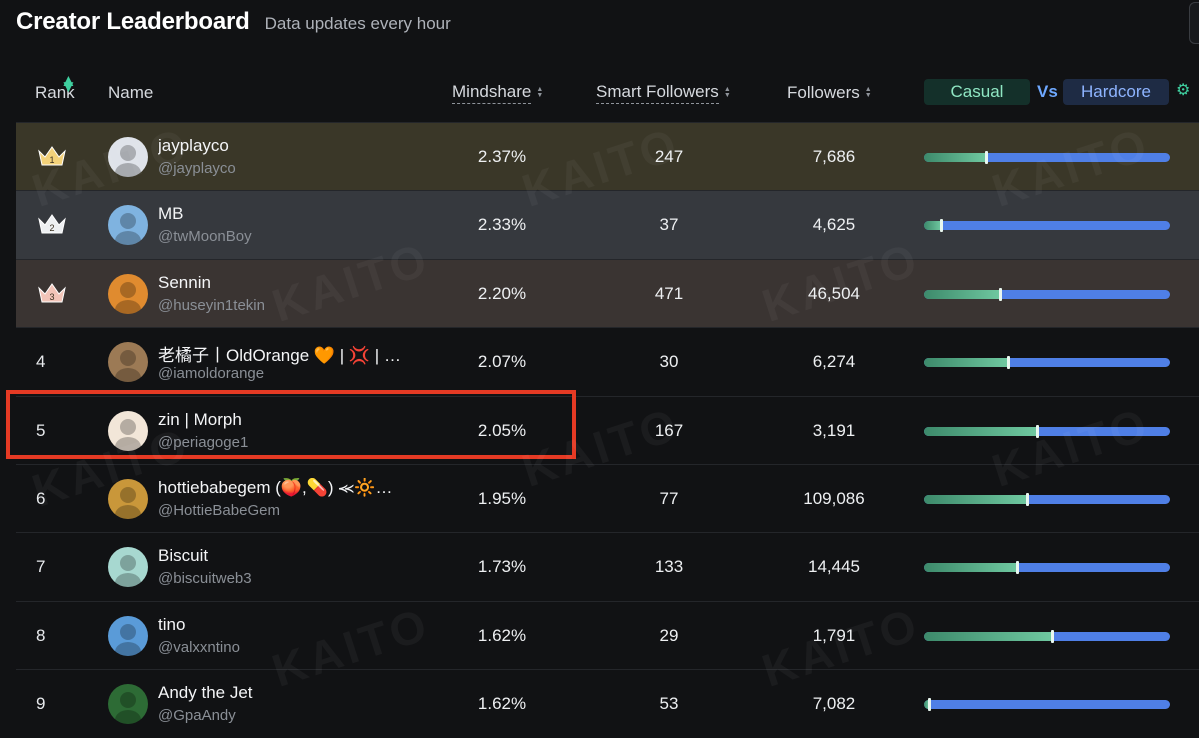  What do you see at coordinates (128, 708) in the screenshot?
I see `avatar-andy` at bounding box center [128, 708].